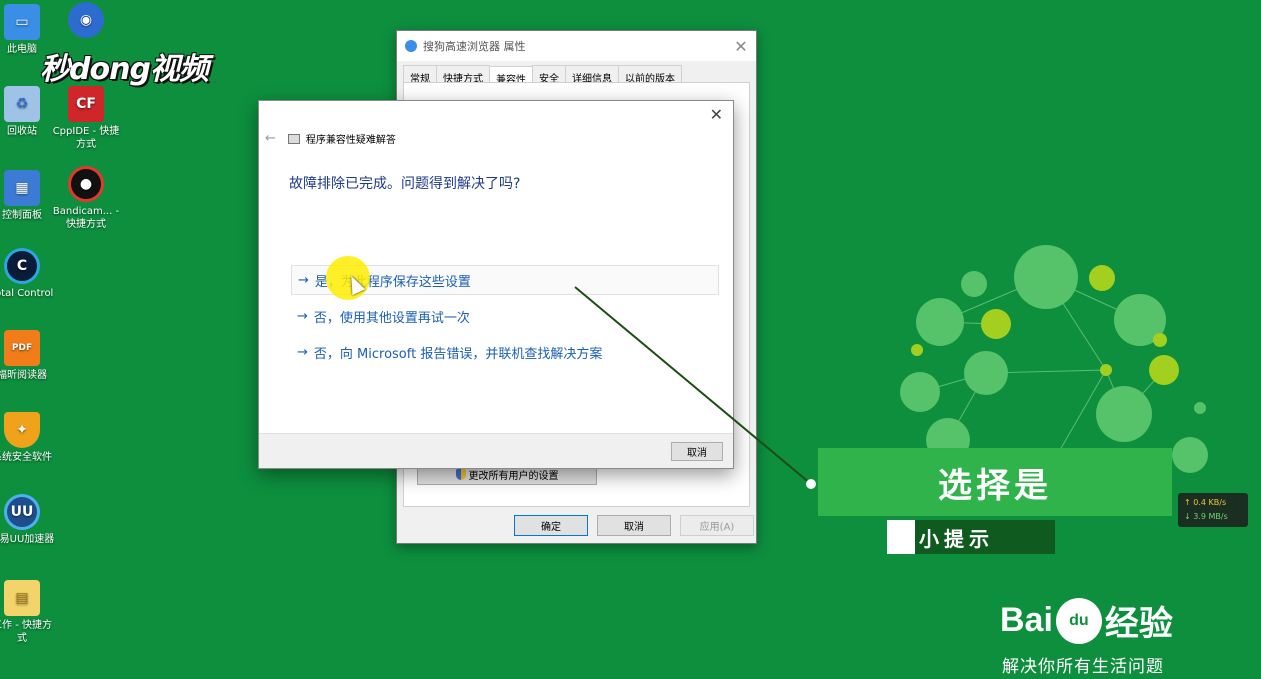  What do you see at coordinates (1078, 620) in the screenshot?
I see `baidu-paw-icon: du` at bounding box center [1078, 620].